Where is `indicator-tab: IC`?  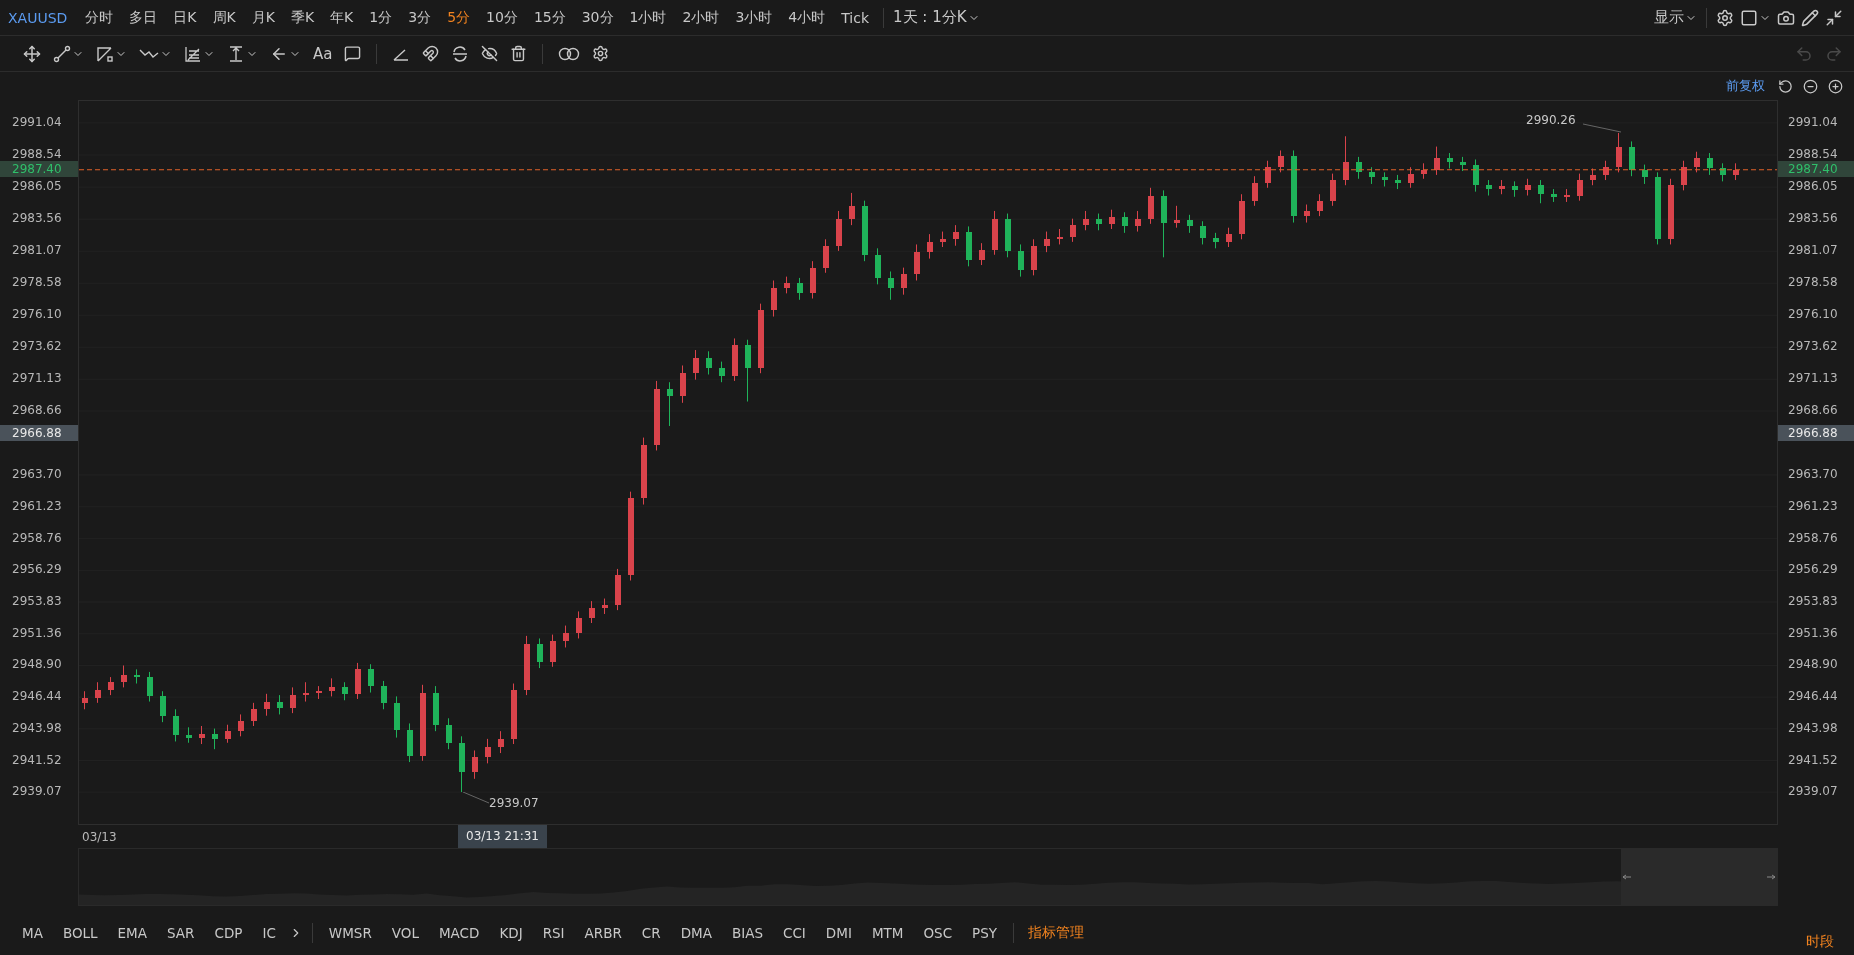
indicator-tab: IC is located at coordinates (269, 932).